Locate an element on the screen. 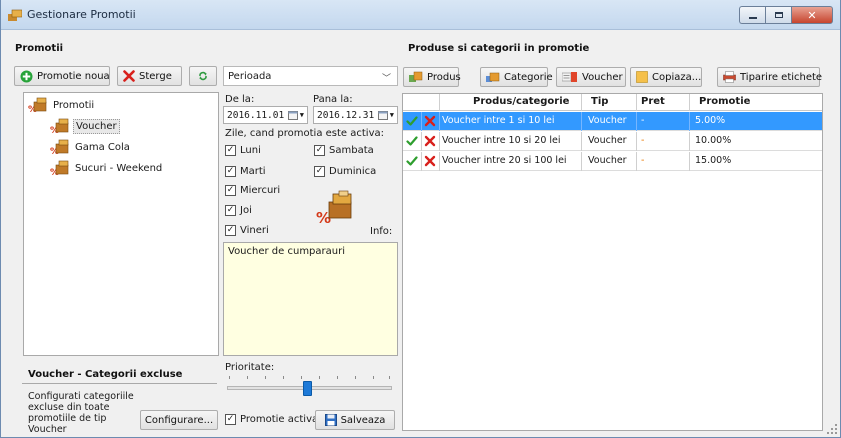 Image resolution: width=841 pixels, height=438 pixels. window-controls: ✕ is located at coordinates (786, 15).